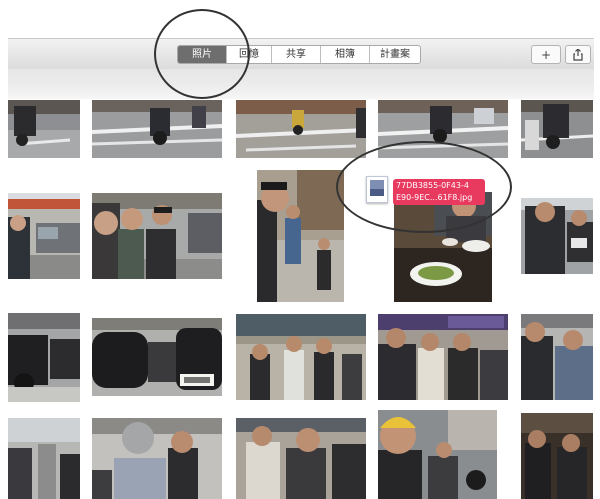 The width and height of the screenshot is (600, 499). I want to click on tab-albums: 相簿, so click(345, 54).